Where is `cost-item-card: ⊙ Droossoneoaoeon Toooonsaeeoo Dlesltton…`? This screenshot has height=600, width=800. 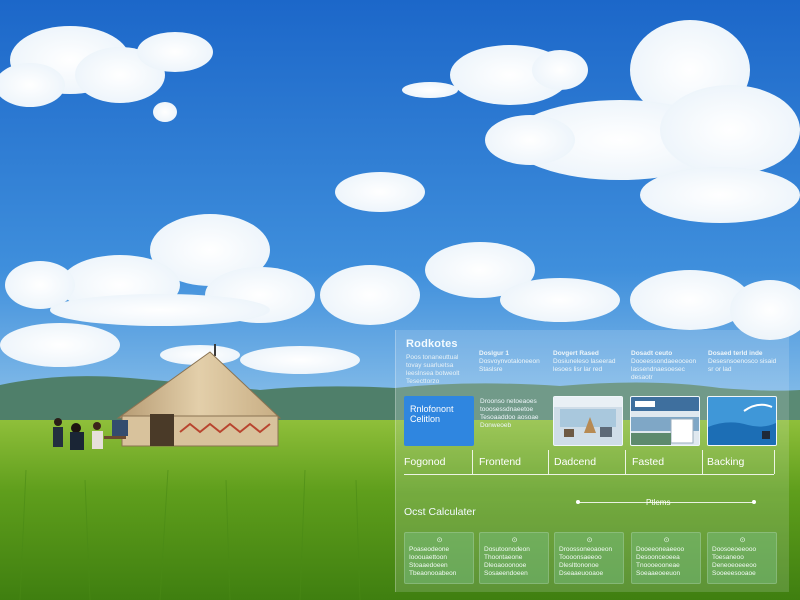 cost-item-card: ⊙ Droossoneoaoeon Toooonsaeeoo Dlesltton… is located at coordinates (589, 558).